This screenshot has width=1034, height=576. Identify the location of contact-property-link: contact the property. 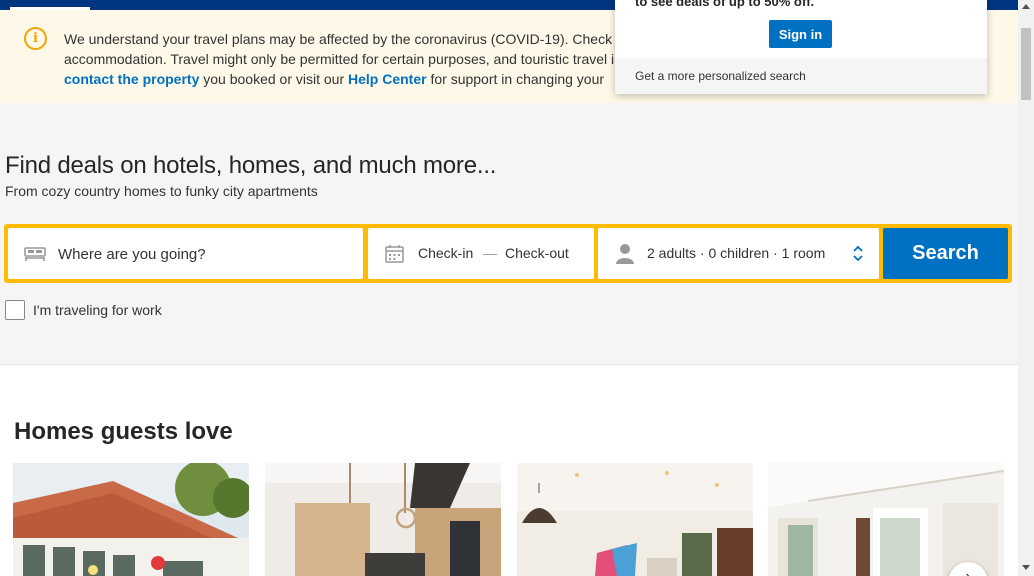
(131, 79).